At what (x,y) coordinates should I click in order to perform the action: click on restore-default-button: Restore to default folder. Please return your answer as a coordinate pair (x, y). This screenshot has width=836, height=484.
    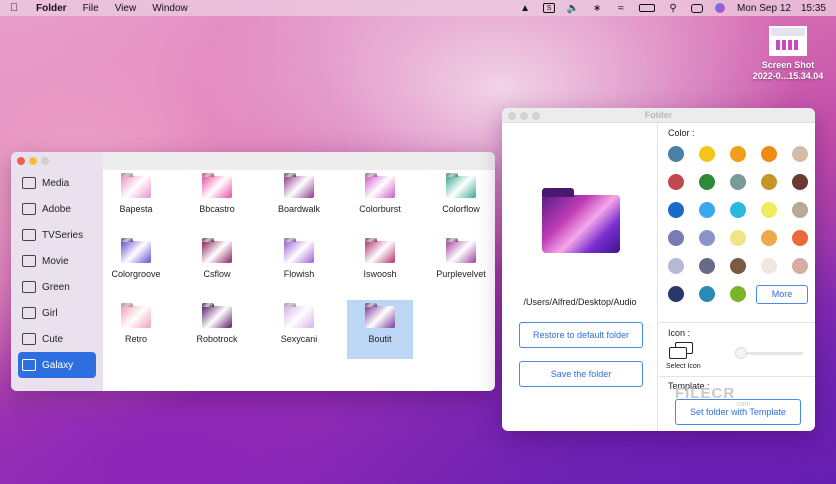
    Looking at the image, I should click on (581, 335).